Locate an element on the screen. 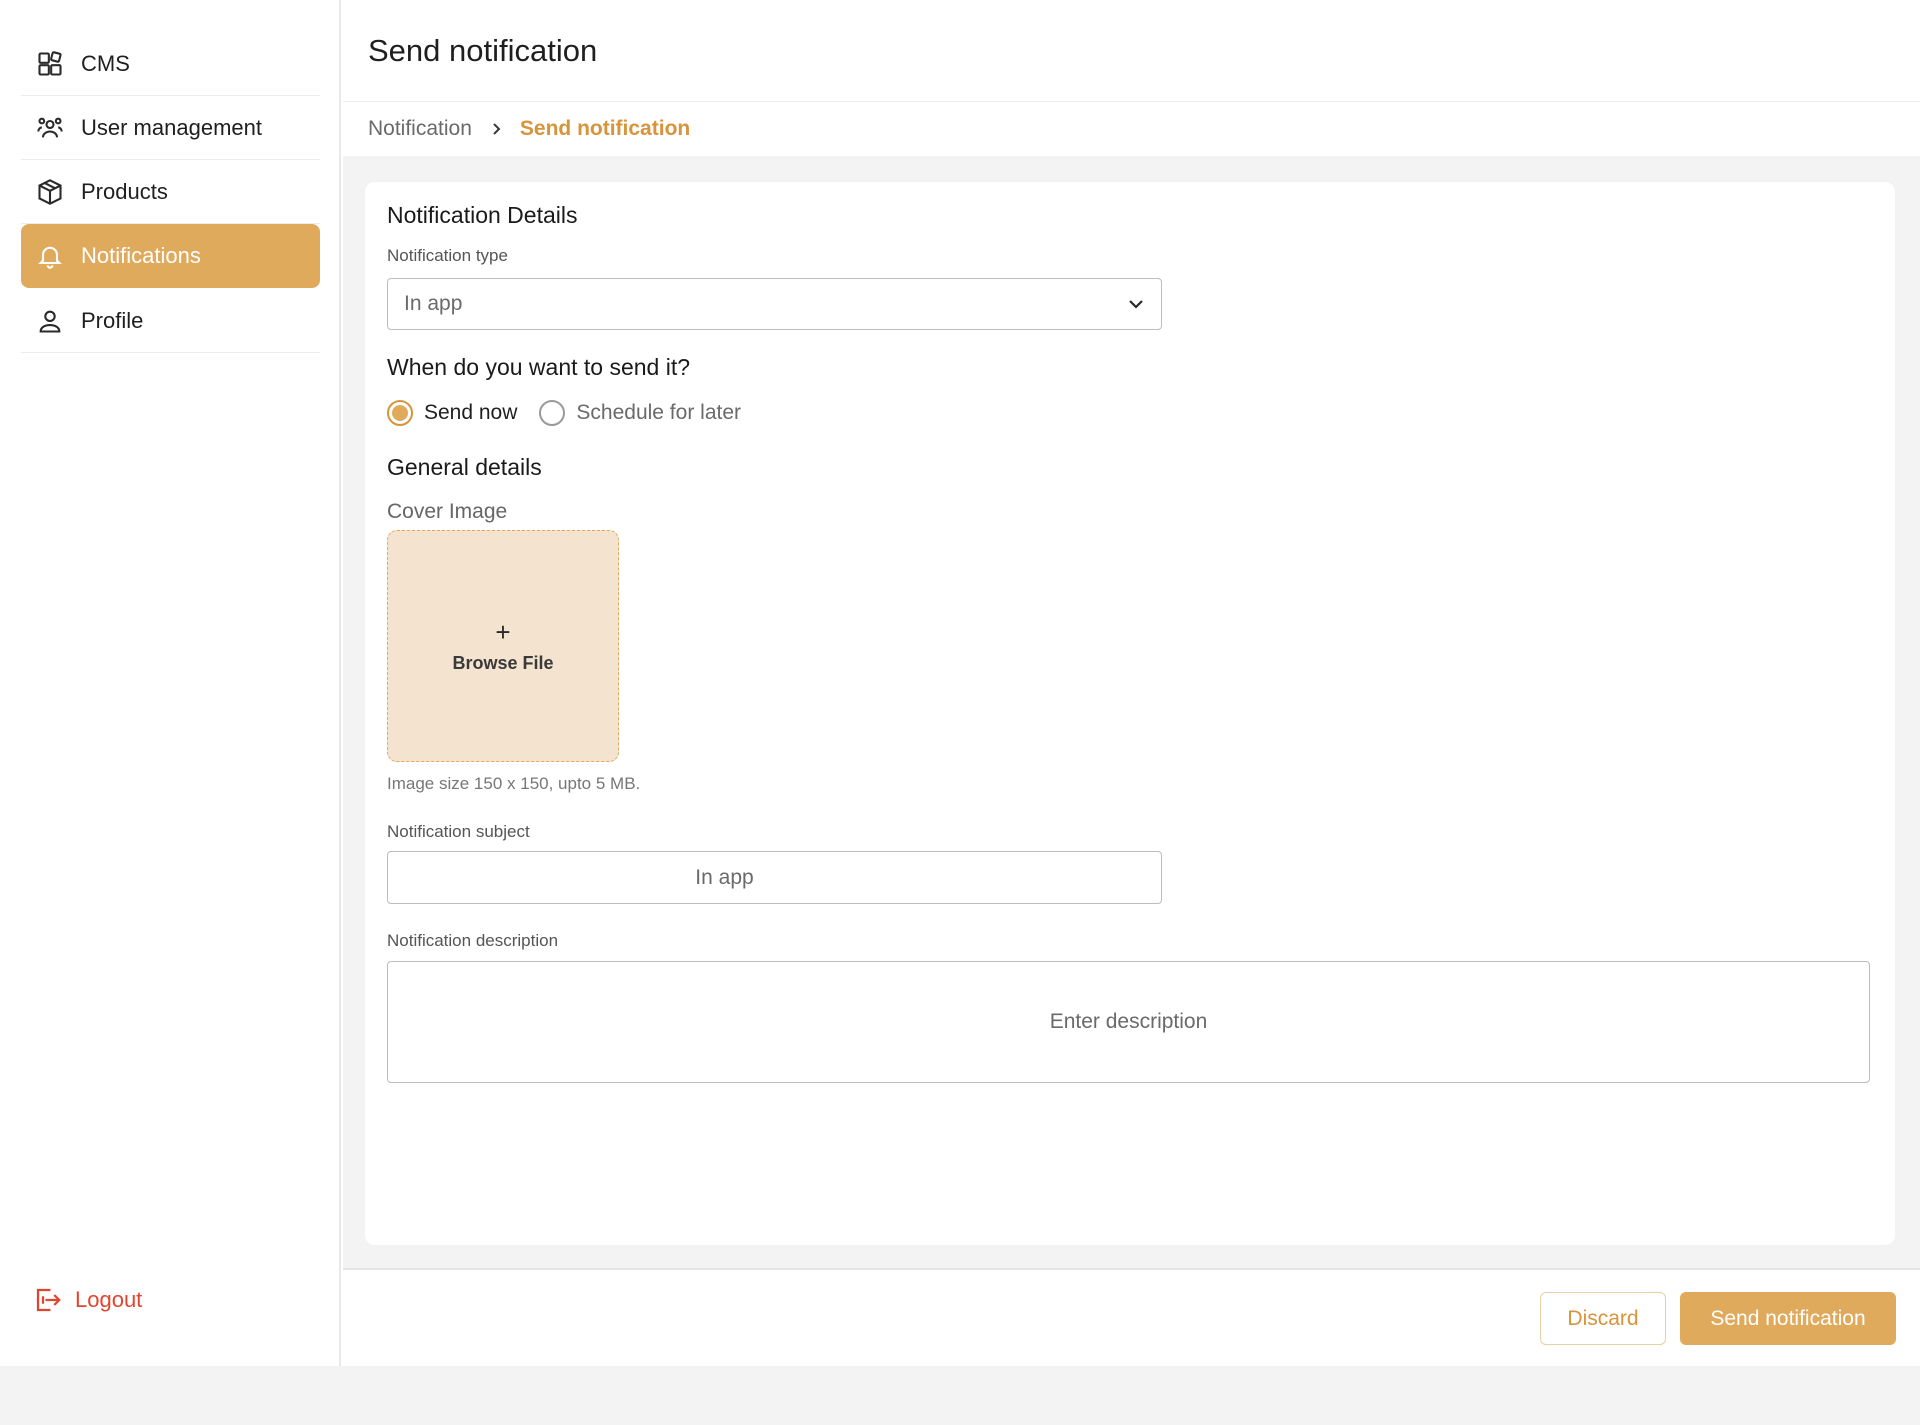  page-header: Send notification is located at coordinates (1131, 51).